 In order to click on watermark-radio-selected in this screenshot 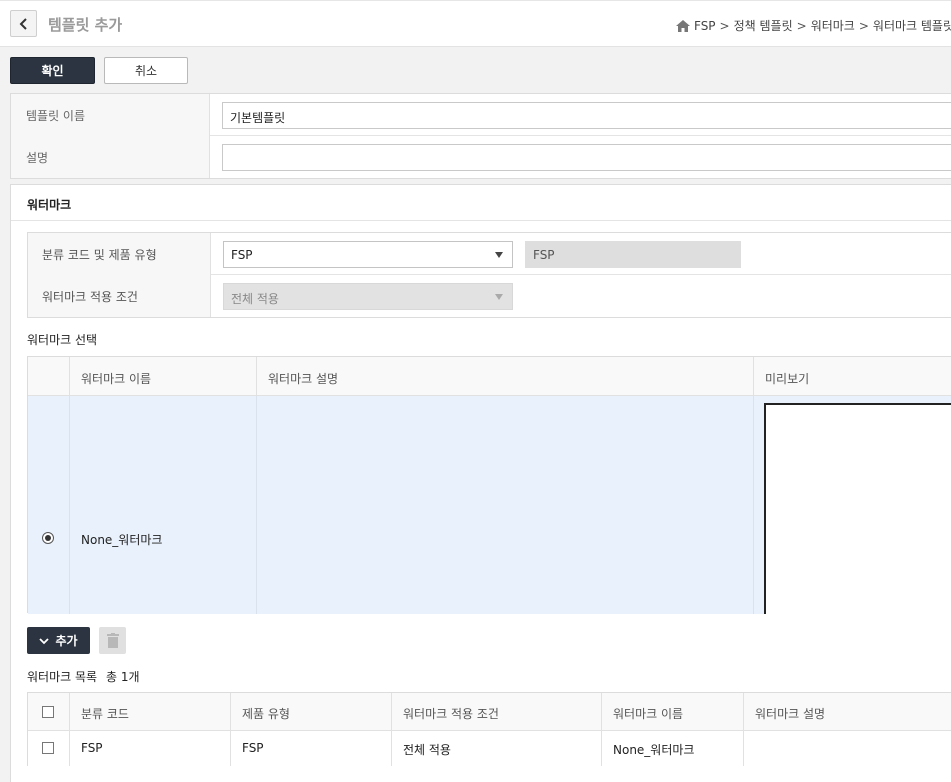, I will do `click(48, 538)`.